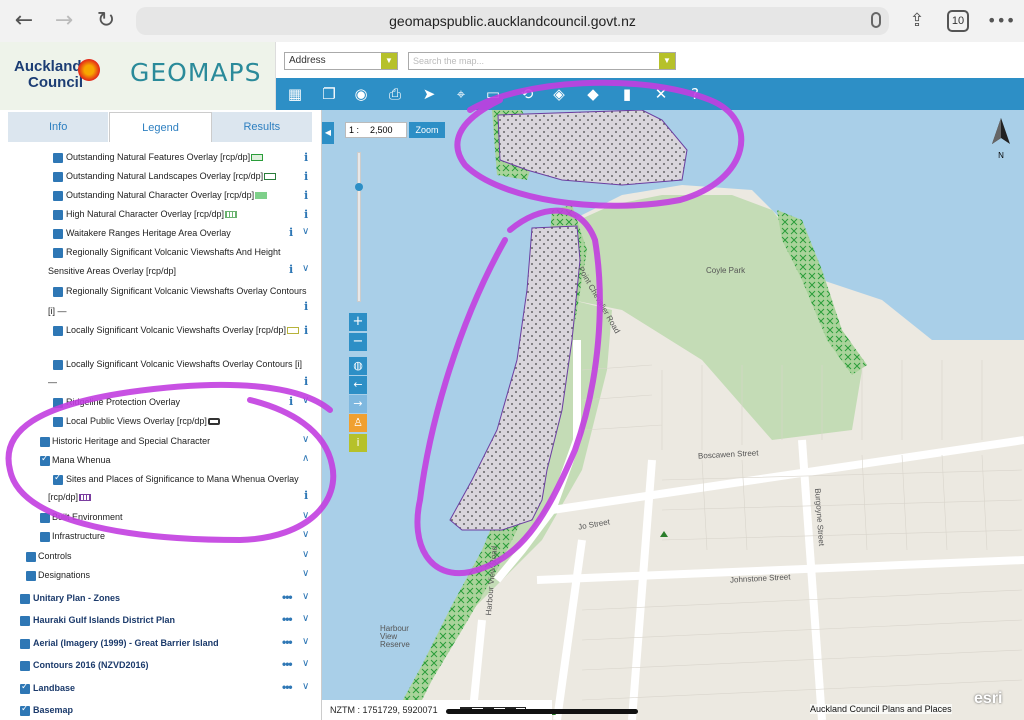  What do you see at coordinates (160, 127) in the screenshot?
I see `tab-legend: Legend` at bounding box center [160, 127].